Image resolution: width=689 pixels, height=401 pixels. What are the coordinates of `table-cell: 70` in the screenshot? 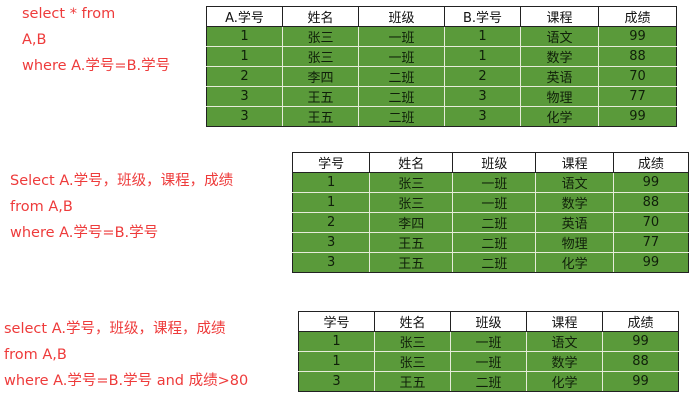 It's located at (637, 76).